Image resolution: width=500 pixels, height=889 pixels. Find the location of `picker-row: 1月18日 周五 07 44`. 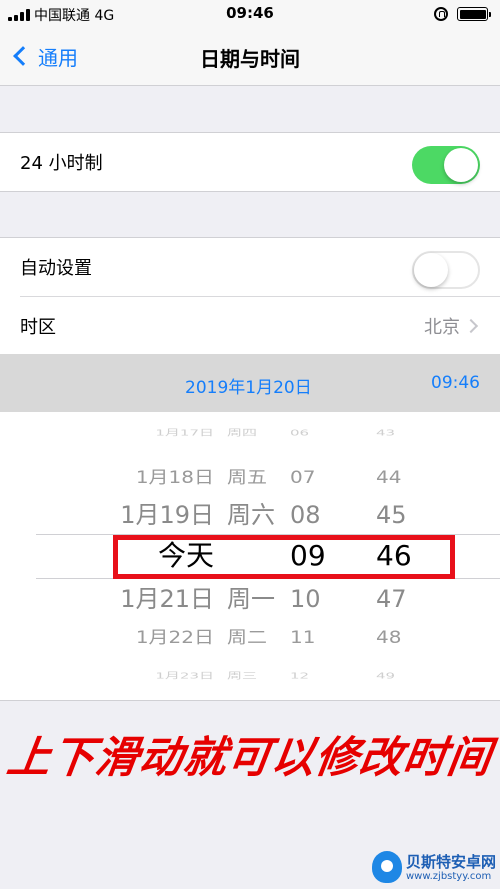

picker-row: 1月18日 周五 07 44 is located at coordinates (250, 477).